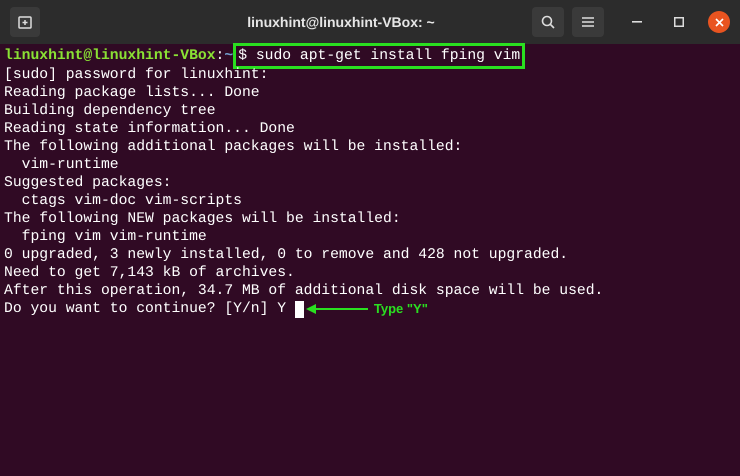 The width and height of the screenshot is (740, 476). What do you see at coordinates (679, 22) in the screenshot?
I see `maximize-icon` at bounding box center [679, 22].